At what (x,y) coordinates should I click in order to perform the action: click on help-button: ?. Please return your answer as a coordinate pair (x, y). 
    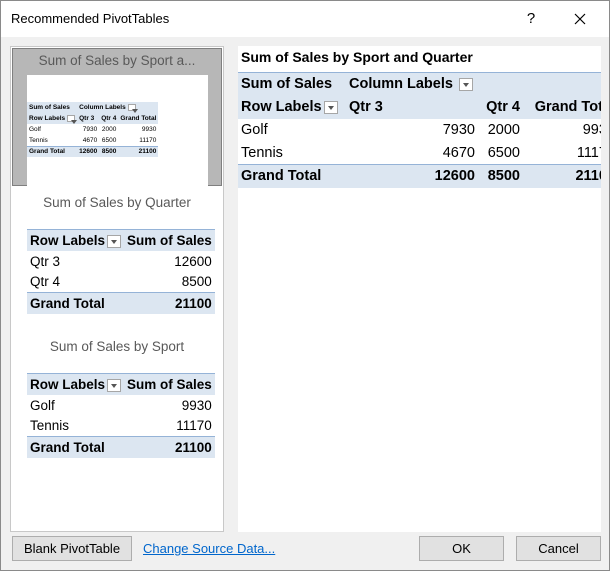
    Looking at the image, I should click on (531, 19).